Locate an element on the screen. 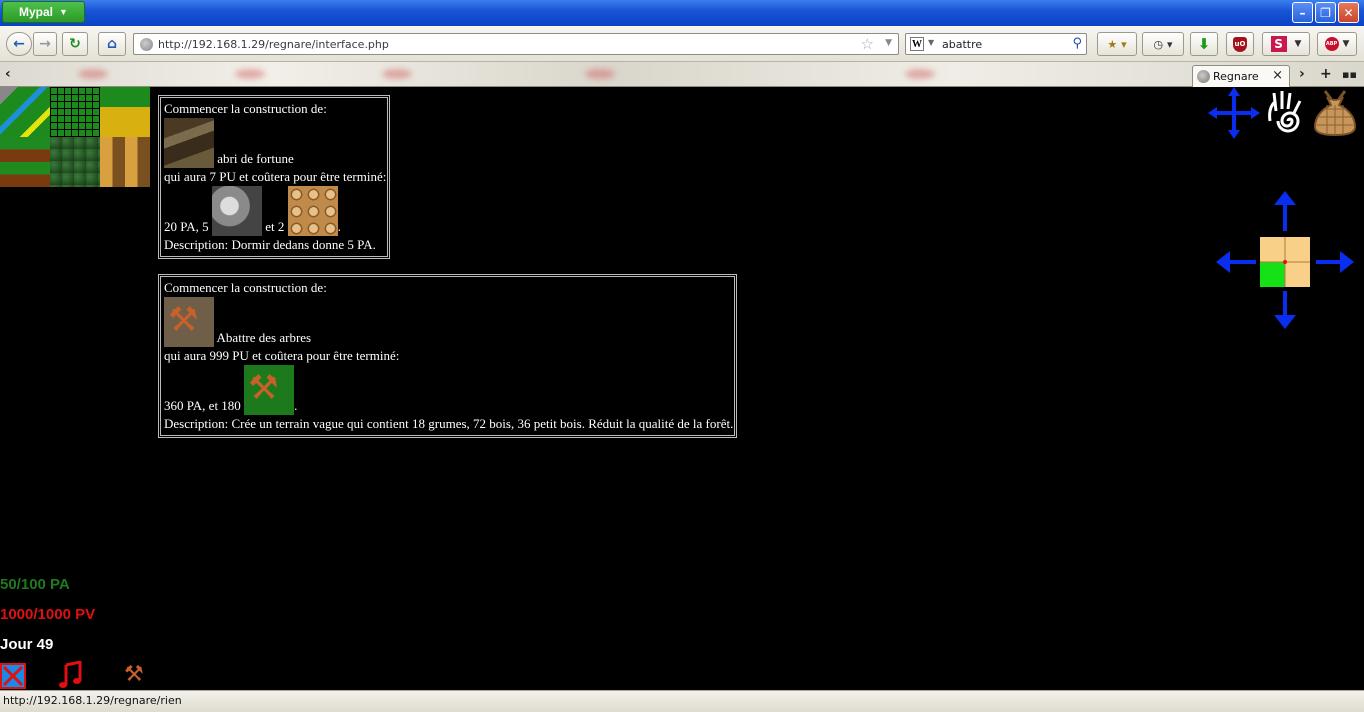 This screenshot has height=712, width=1364. tab-regnare: Regnare × is located at coordinates (1241, 76).